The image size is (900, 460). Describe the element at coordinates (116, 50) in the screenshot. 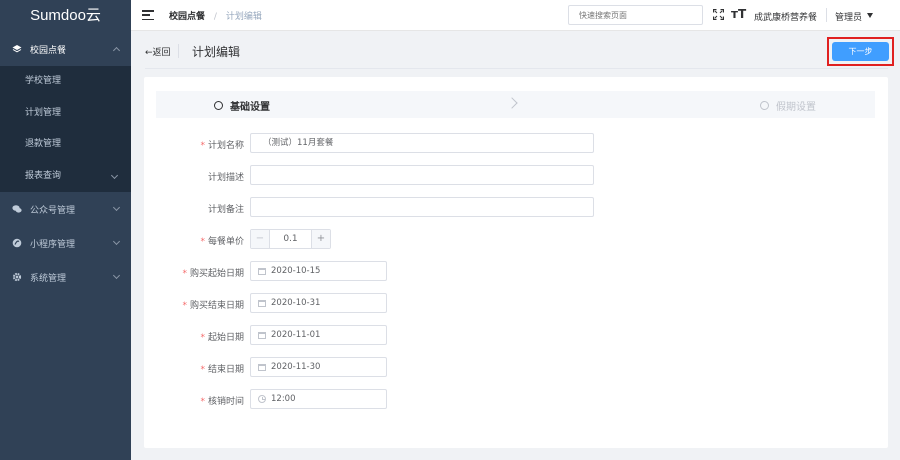

I see `chevron-up-icon` at that location.